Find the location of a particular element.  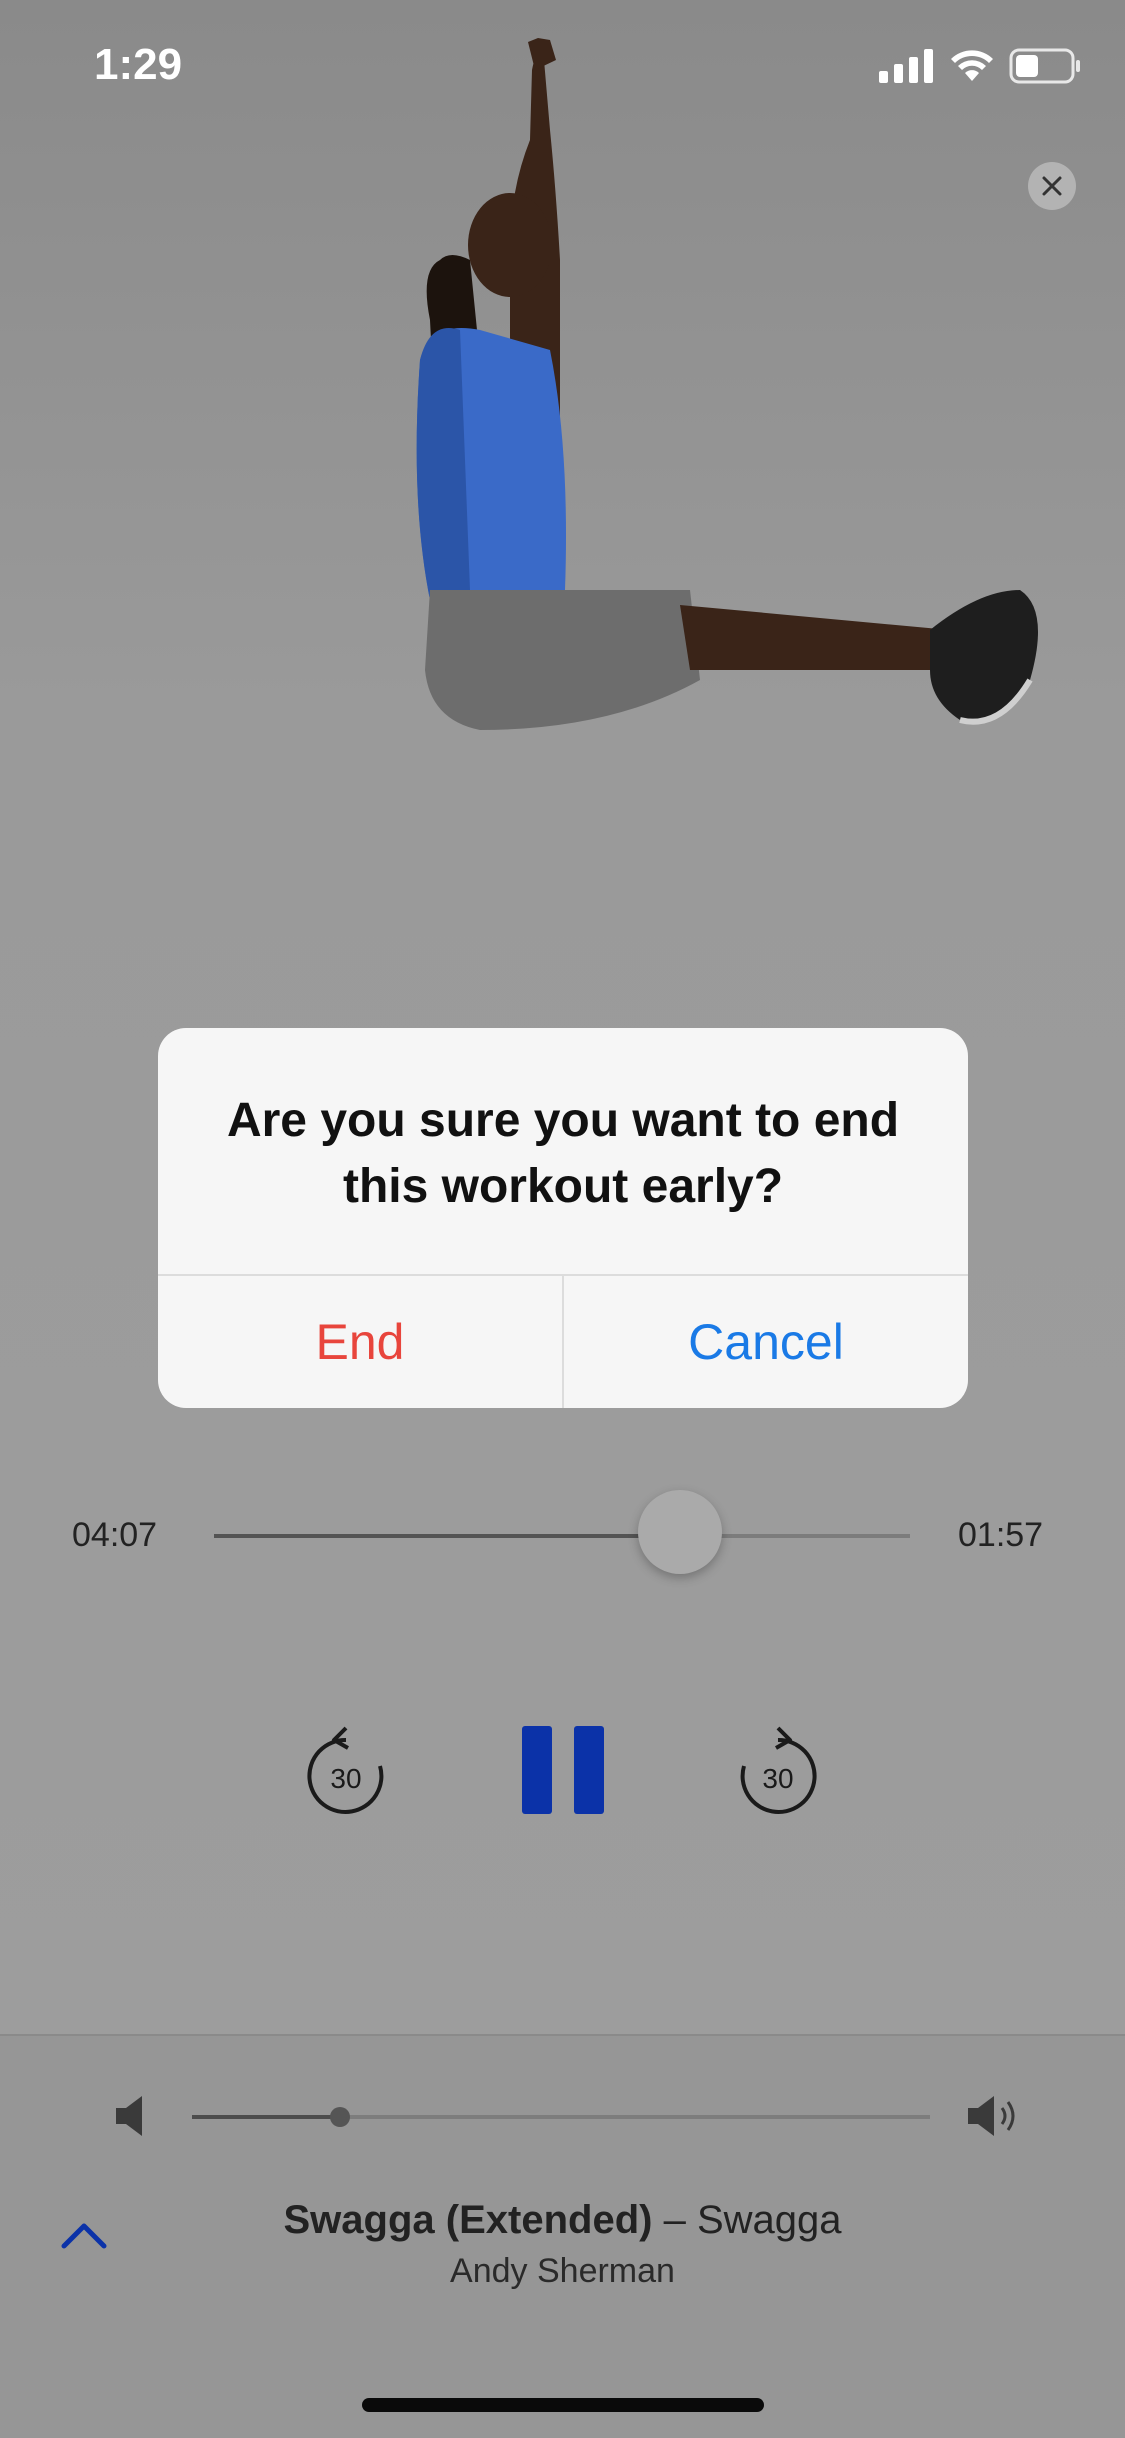

cancel-button: Cancel is located at coordinates (766, 1342).